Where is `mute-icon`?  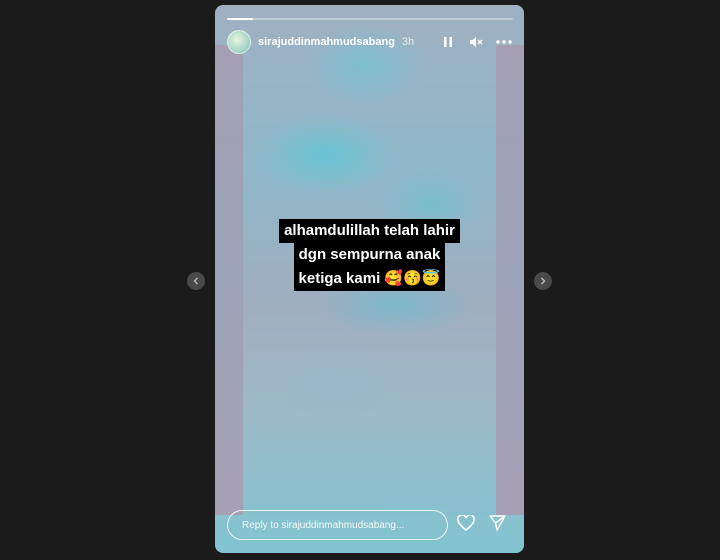
mute-icon is located at coordinates (476, 42).